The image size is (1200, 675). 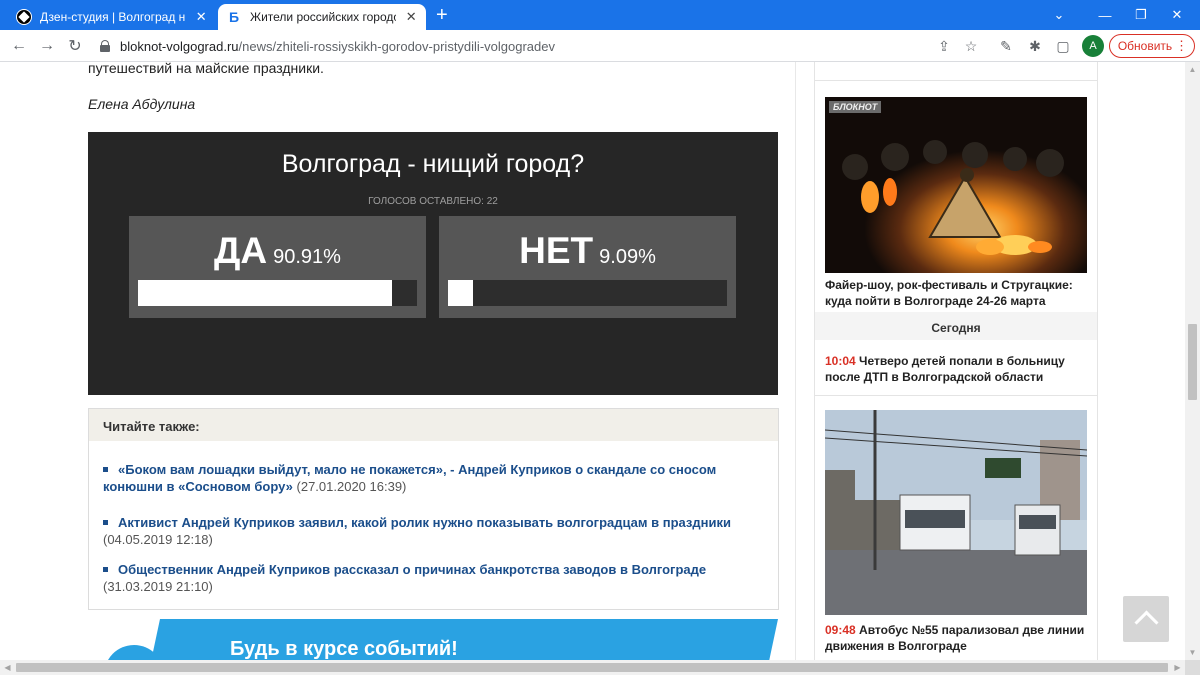 I want to click on poll-votes-count: ГОЛОСОВ ОСТАВЛЕНО: 22, so click(x=433, y=201).